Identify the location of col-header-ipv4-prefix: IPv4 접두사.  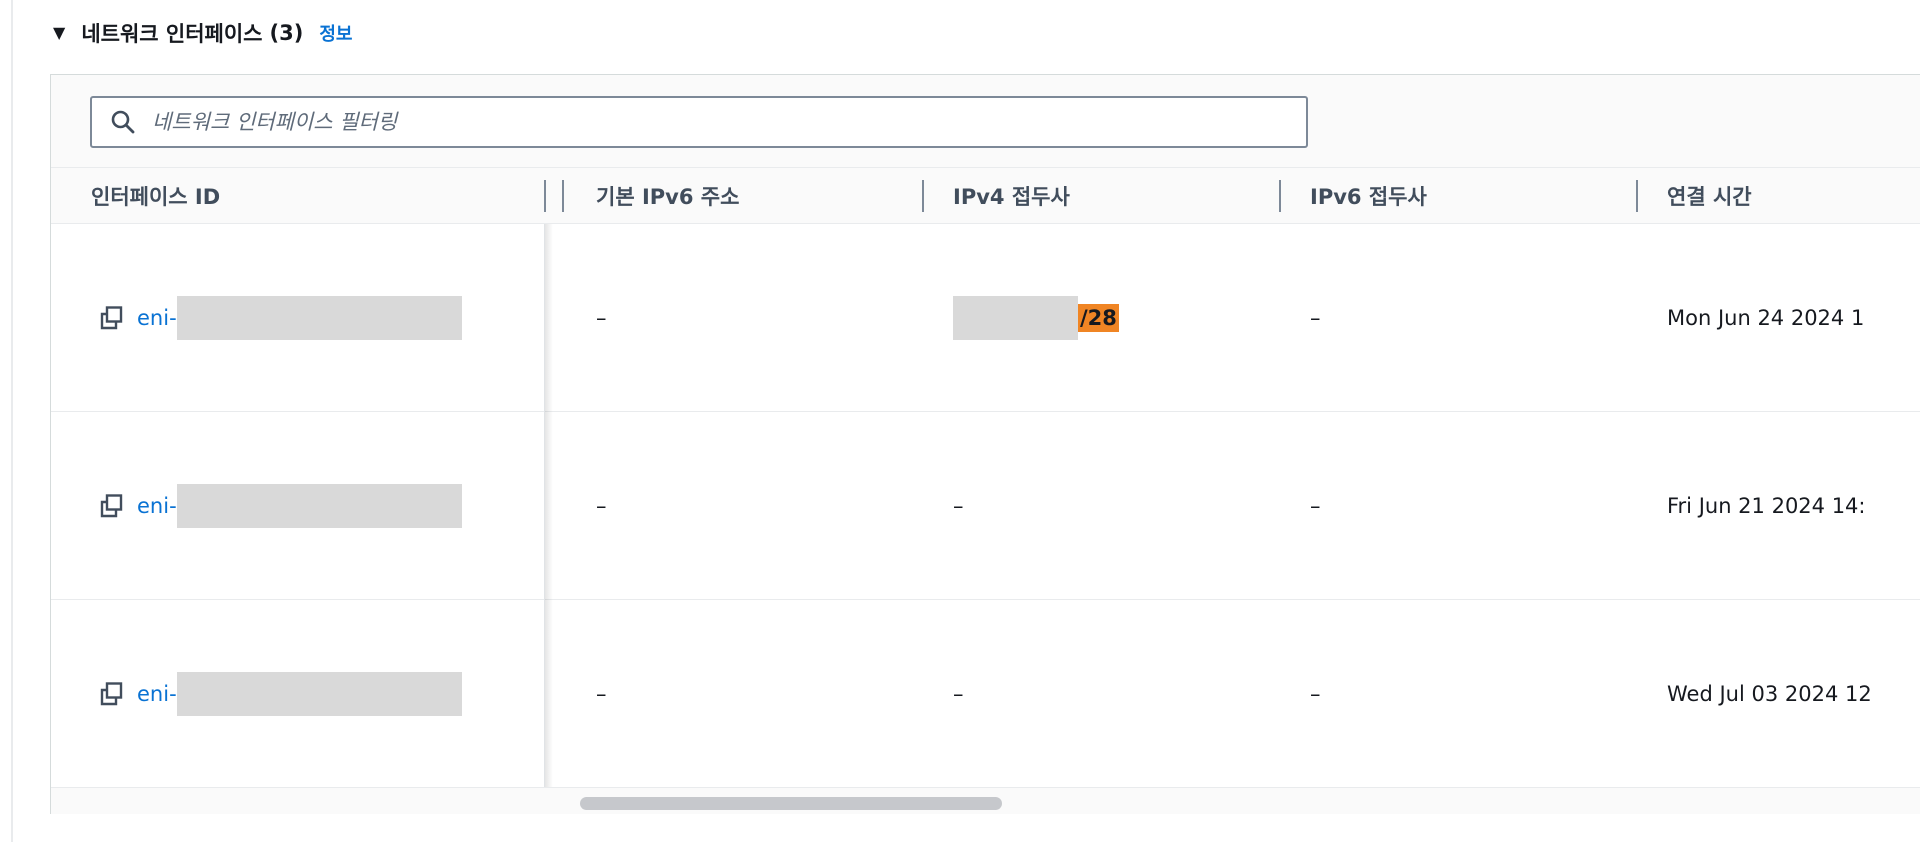
(1011, 195).